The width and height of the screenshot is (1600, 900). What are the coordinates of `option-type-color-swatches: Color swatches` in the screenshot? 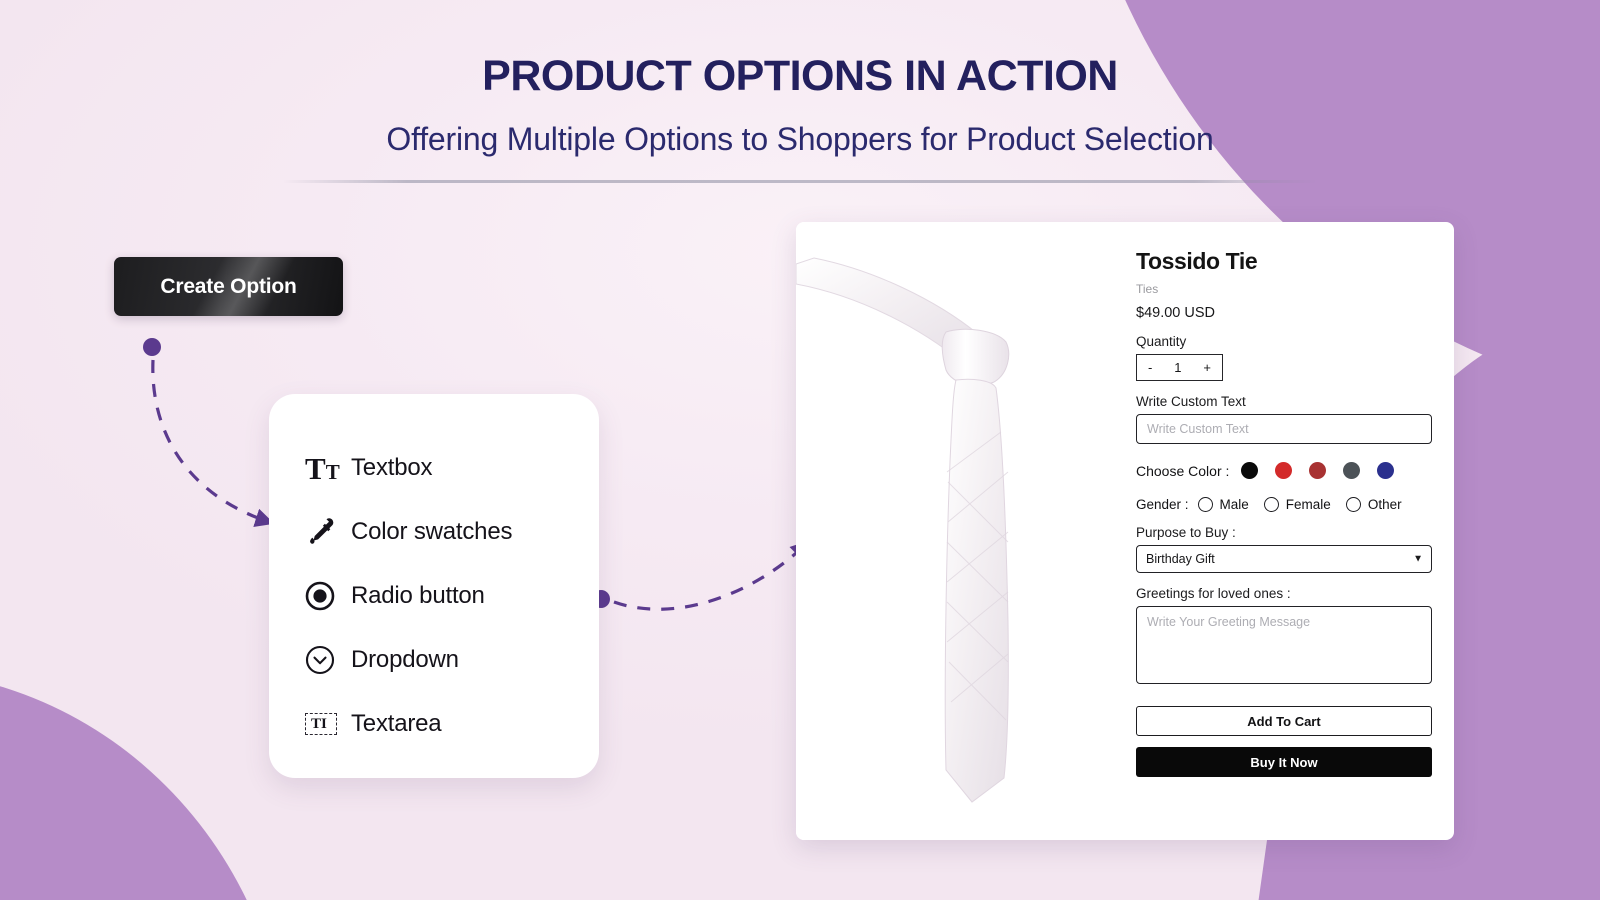 It's located at (434, 532).